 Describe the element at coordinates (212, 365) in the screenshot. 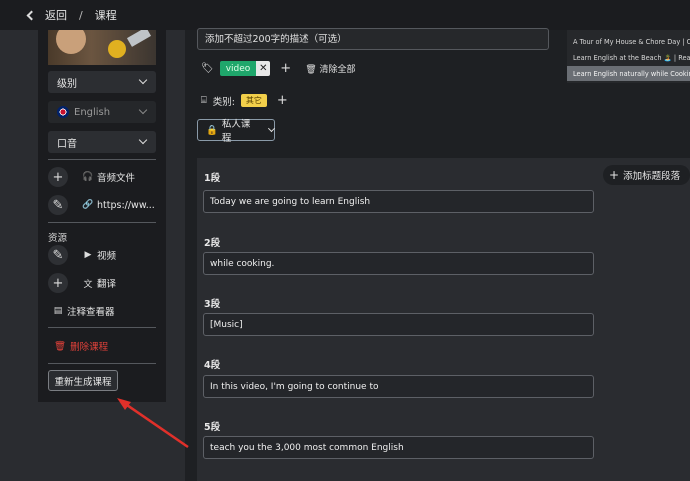

I see `segment-label: 4段` at that location.